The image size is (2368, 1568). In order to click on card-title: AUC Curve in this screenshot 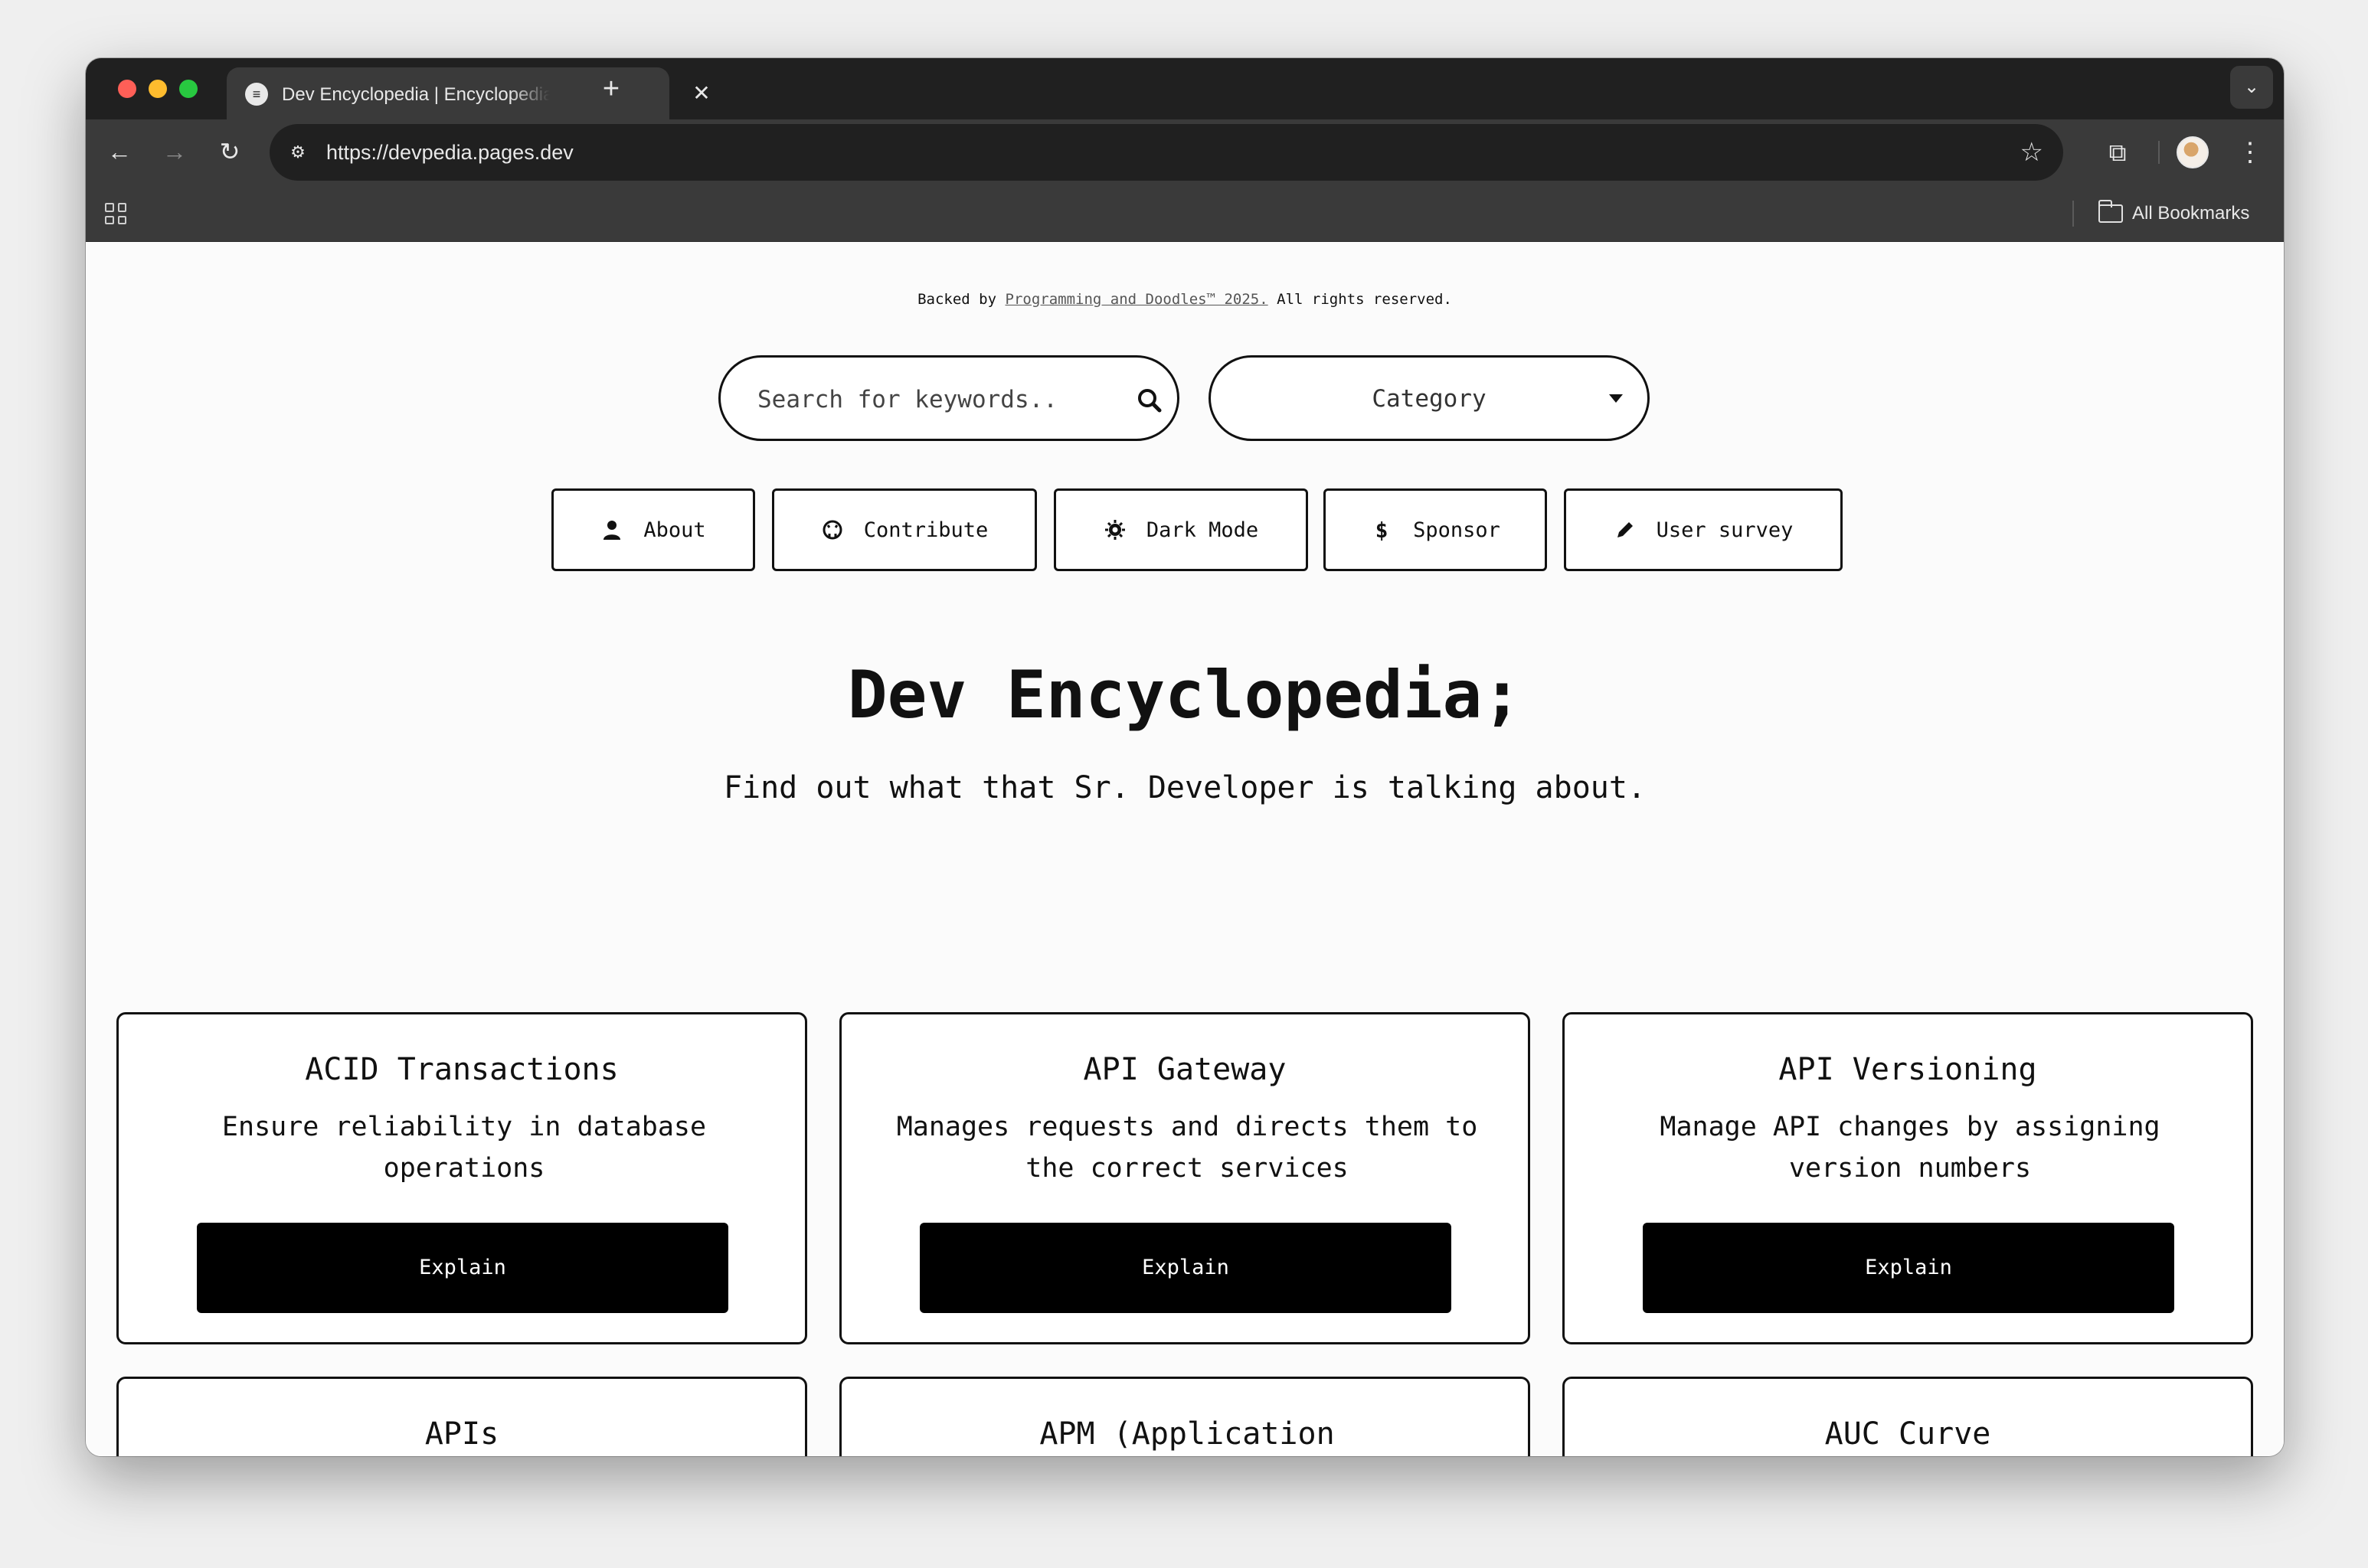, I will do `click(1907, 1434)`.